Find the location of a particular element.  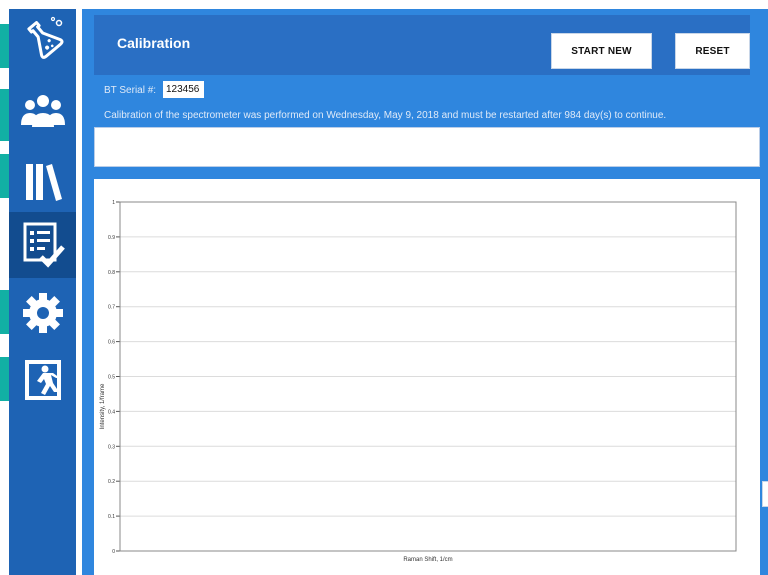

panel-edge-handle is located at coordinates (765, 494).